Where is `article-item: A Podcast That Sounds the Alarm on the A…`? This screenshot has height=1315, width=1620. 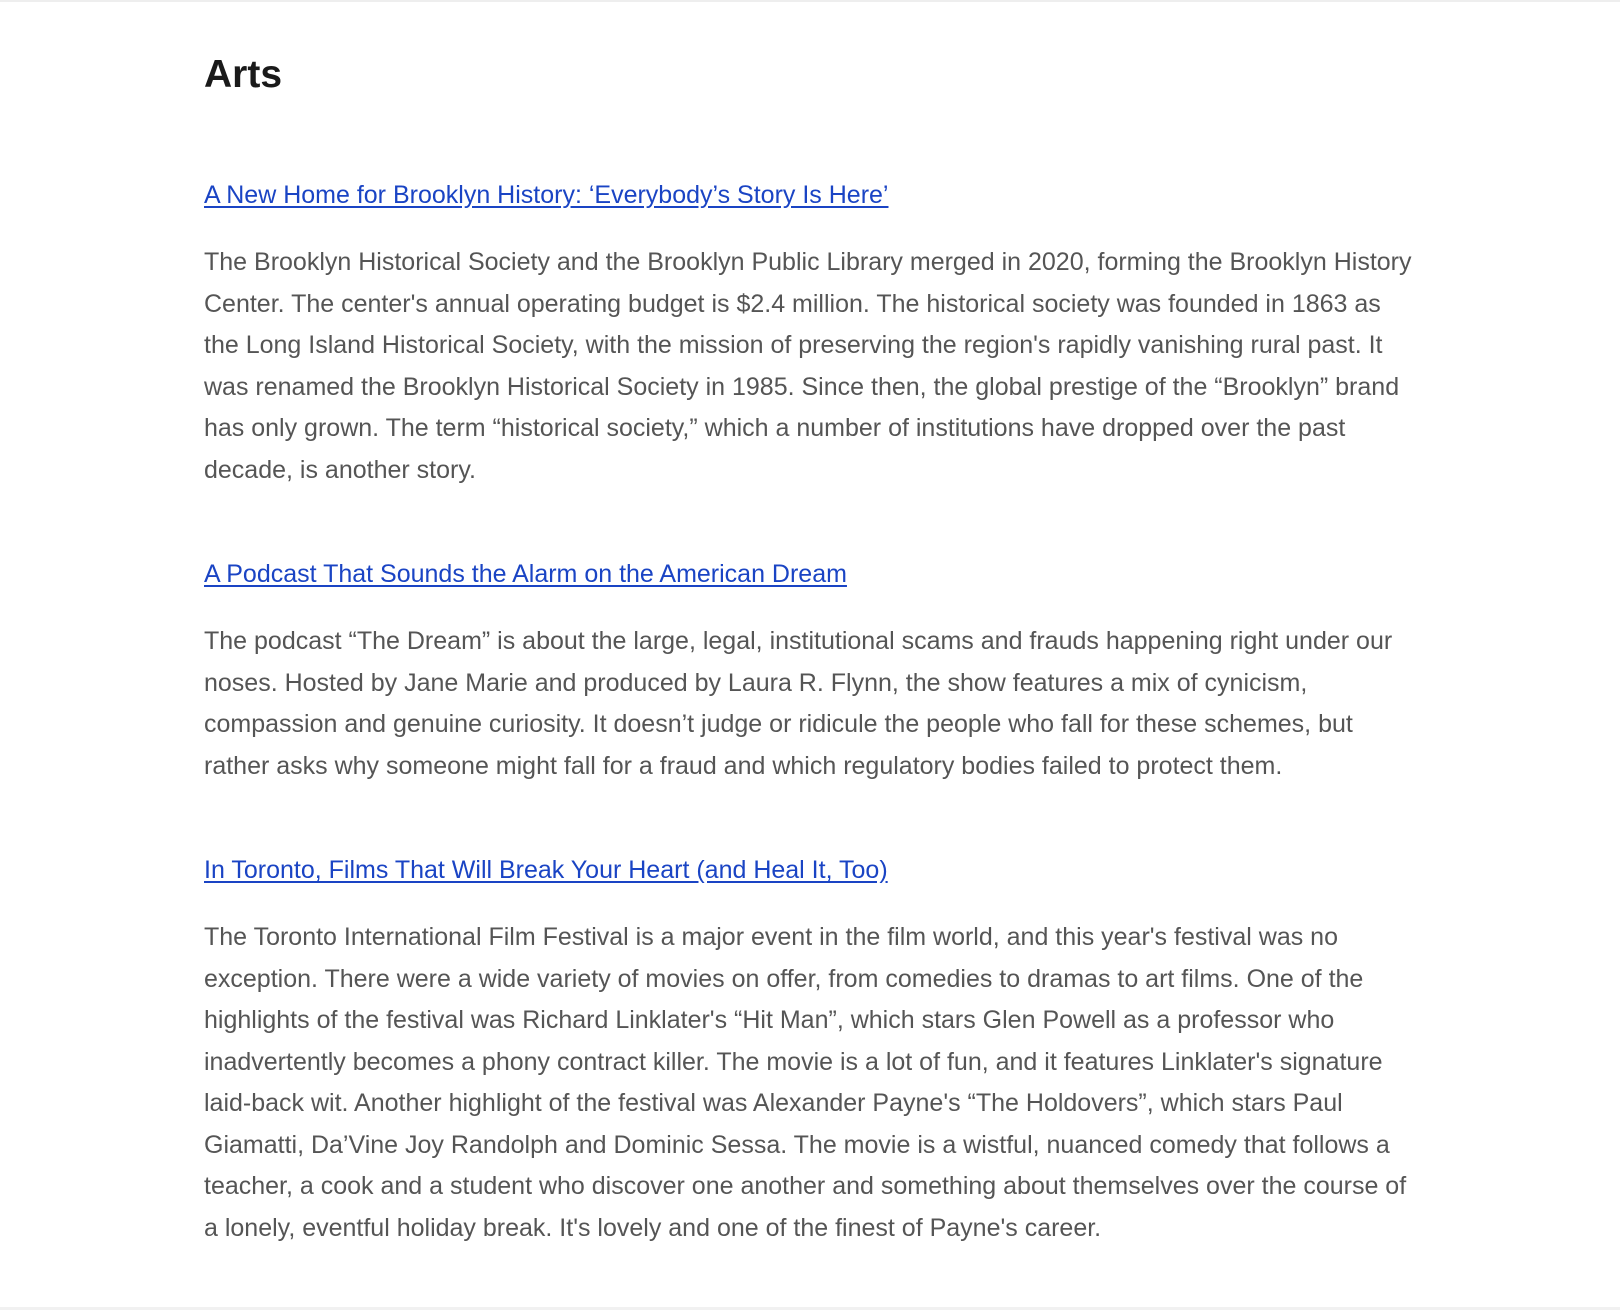
article-item: A Podcast That Sounds the Alarm on the A… is located at coordinates (810, 672).